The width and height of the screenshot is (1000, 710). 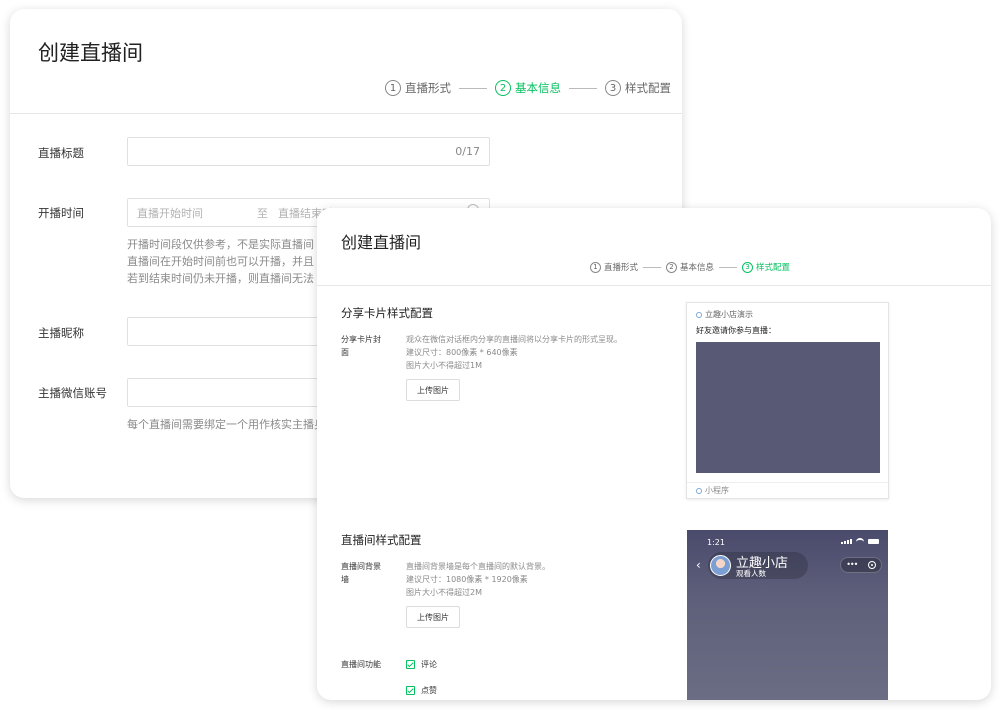 I want to click on room-style-section-heading: 直播间样式配置, so click(x=381, y=540).